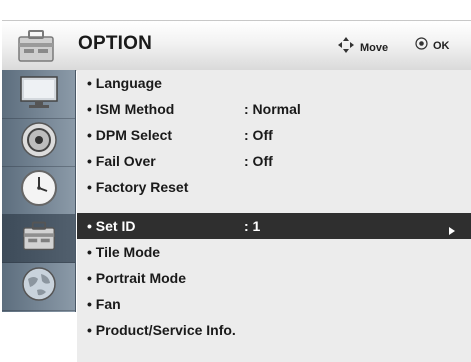  I want to click on chevron-right-icon, so click(452, 230).